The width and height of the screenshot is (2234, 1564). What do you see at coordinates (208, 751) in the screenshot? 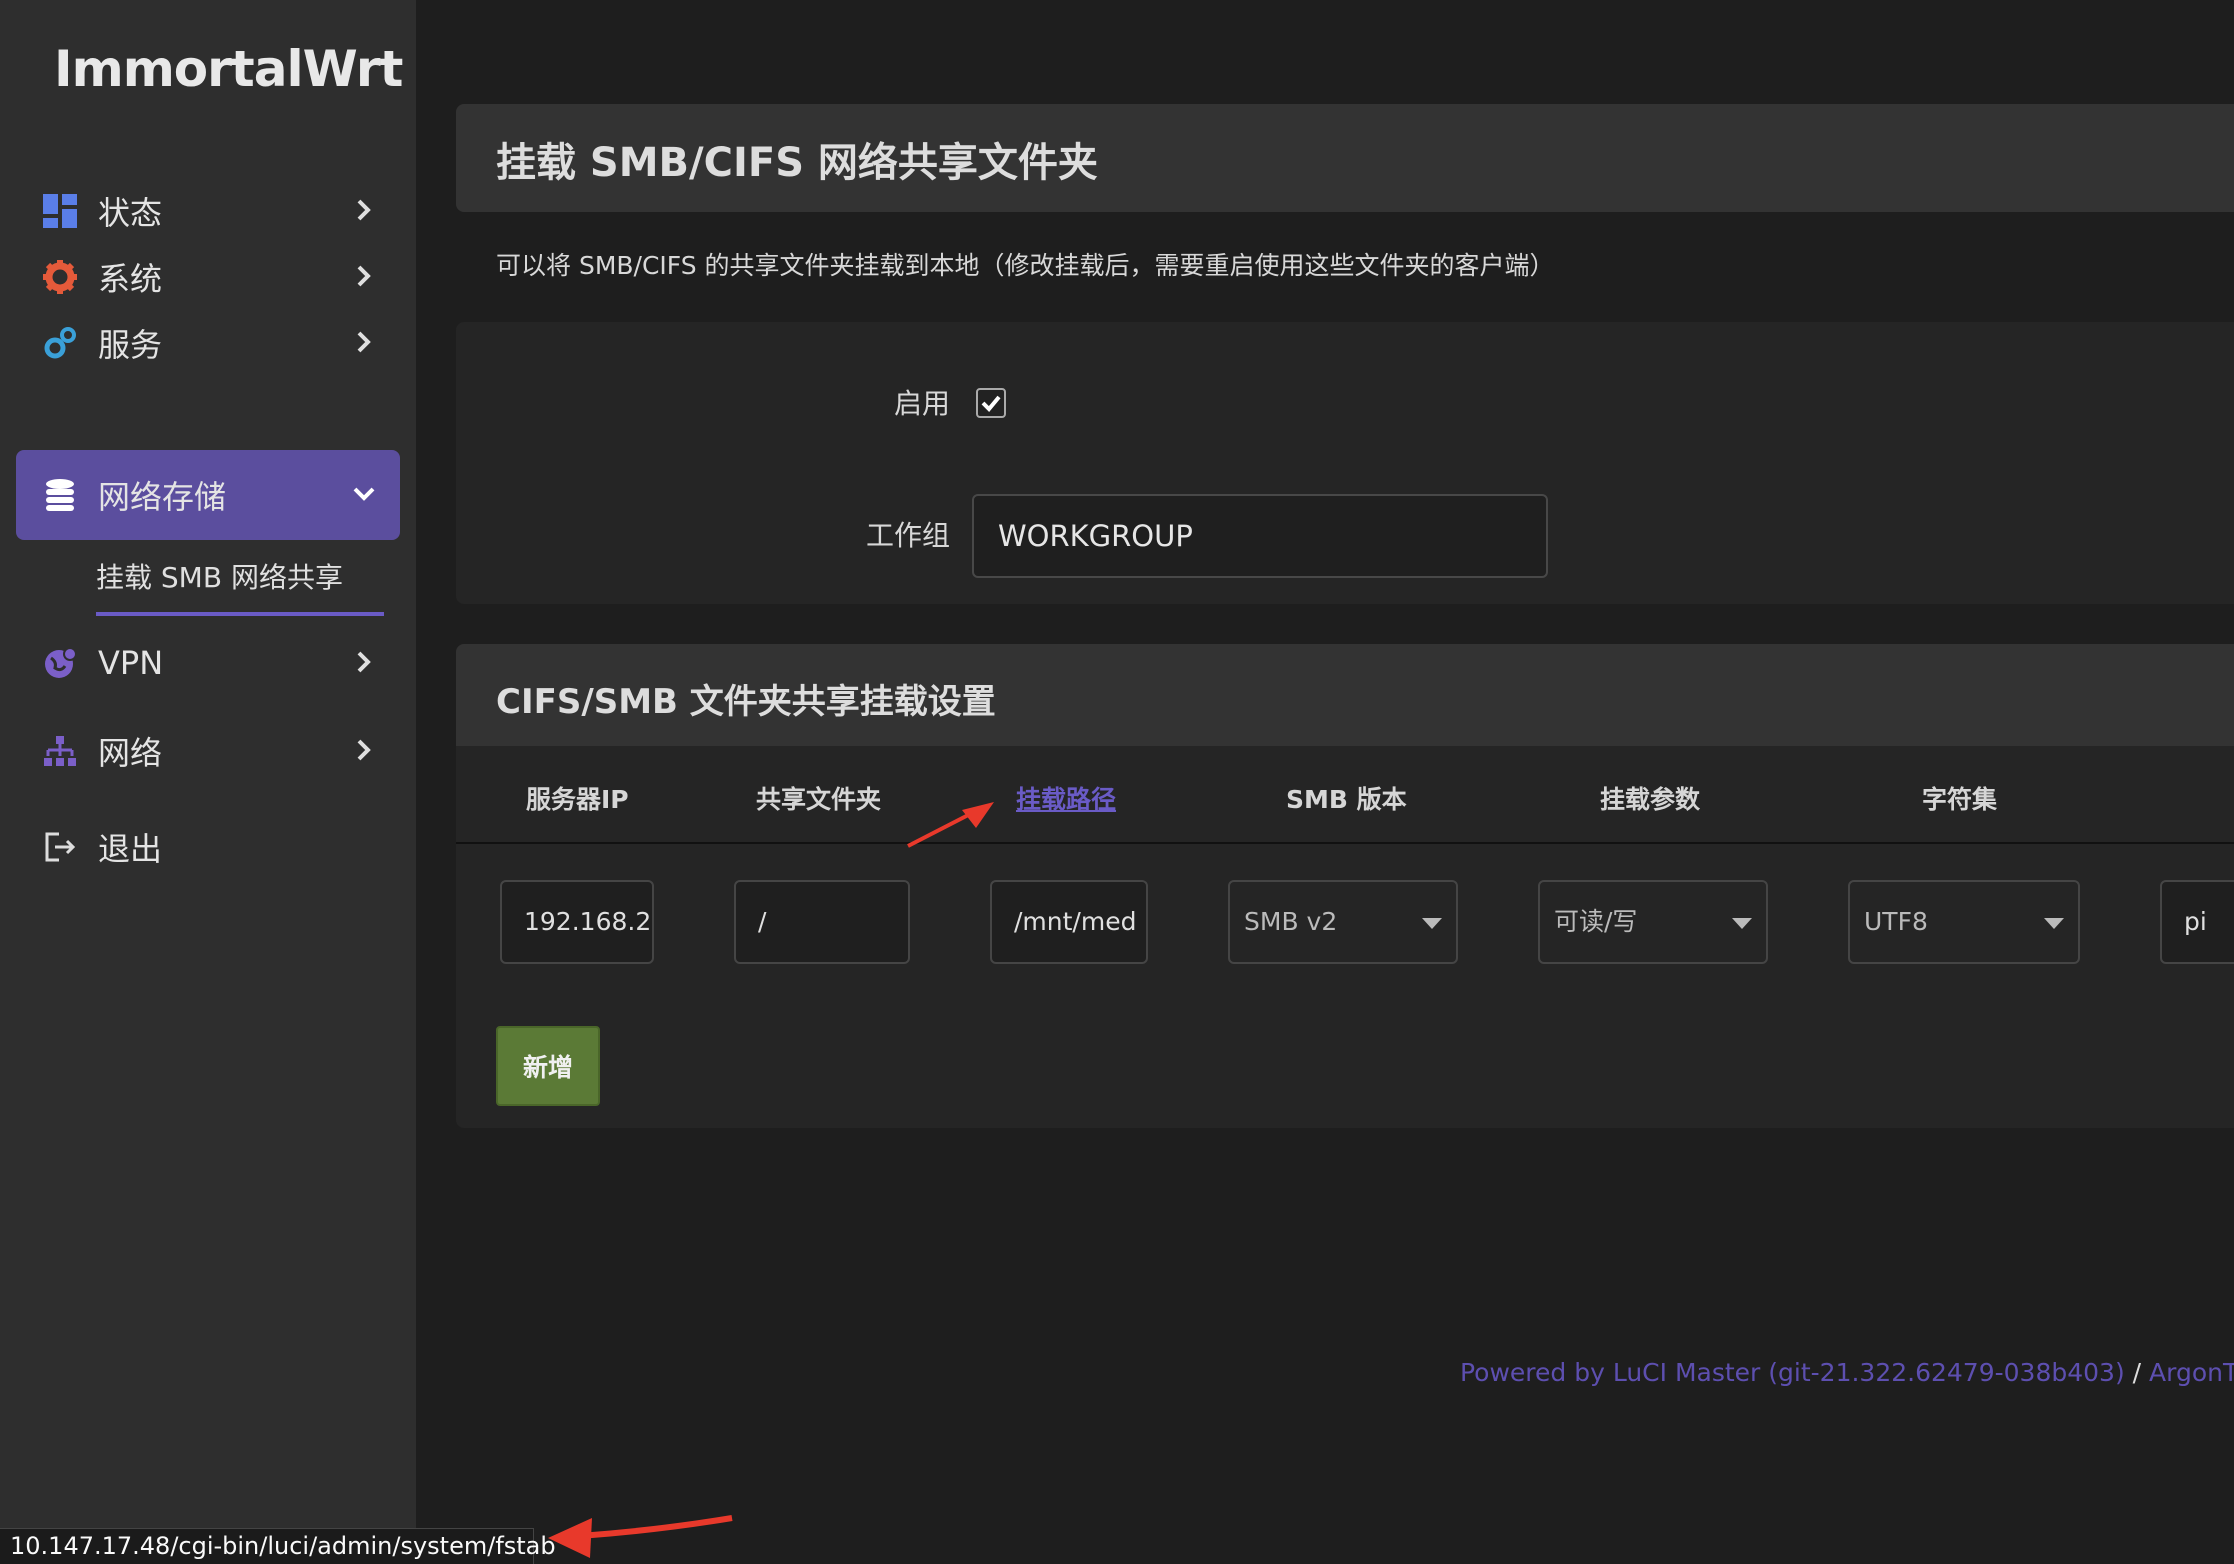
I see `sidebar-item-network: 网络` at bounding box center [208, 751].